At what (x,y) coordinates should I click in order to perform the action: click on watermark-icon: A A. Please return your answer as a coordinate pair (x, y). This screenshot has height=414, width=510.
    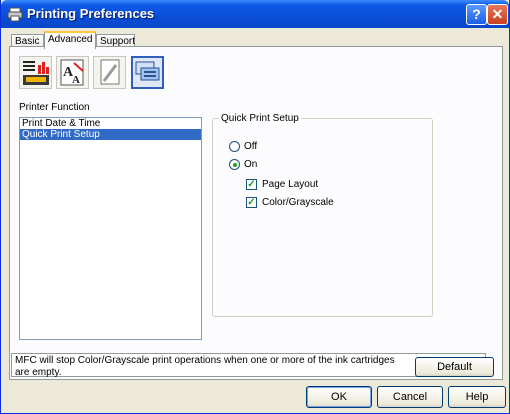
    Looking at the image, I should click on (72, 72).